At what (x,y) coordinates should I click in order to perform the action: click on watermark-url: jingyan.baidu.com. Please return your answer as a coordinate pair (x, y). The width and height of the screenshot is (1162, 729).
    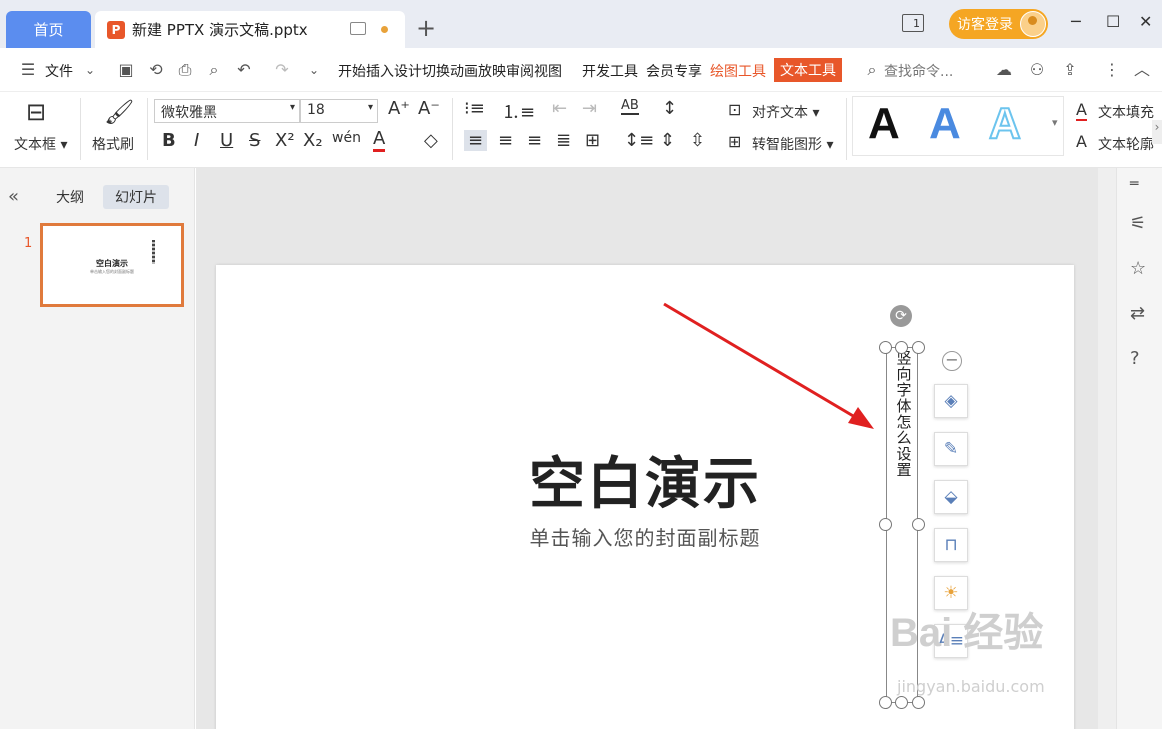
    Looking at the image, I should click on (971, 686).